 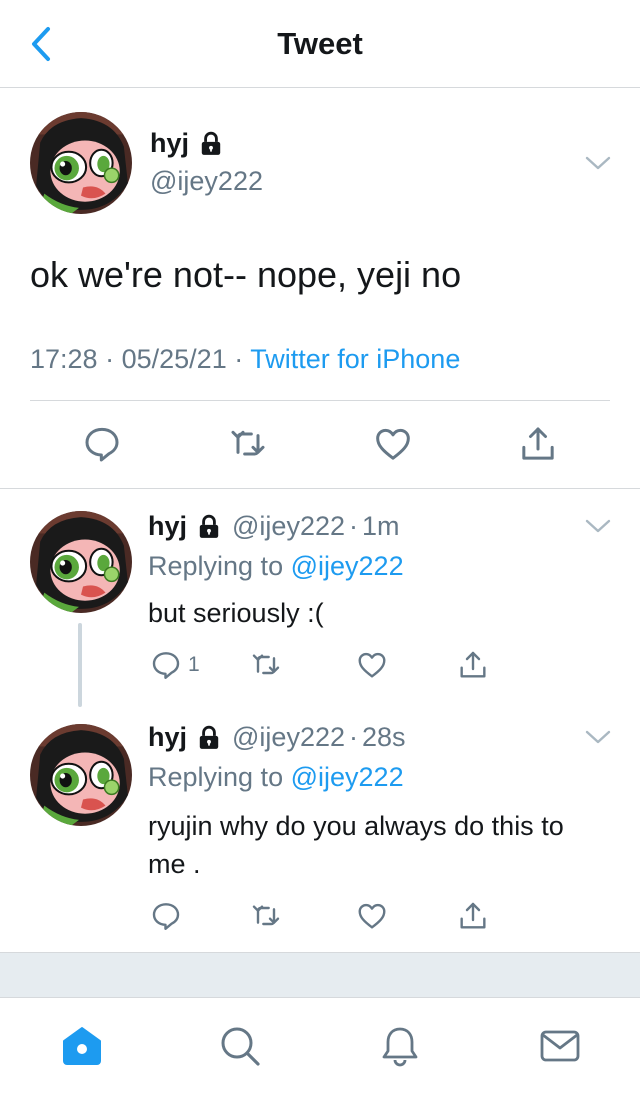 I want to click on author-name: hyj, so click(x=187, y=143).